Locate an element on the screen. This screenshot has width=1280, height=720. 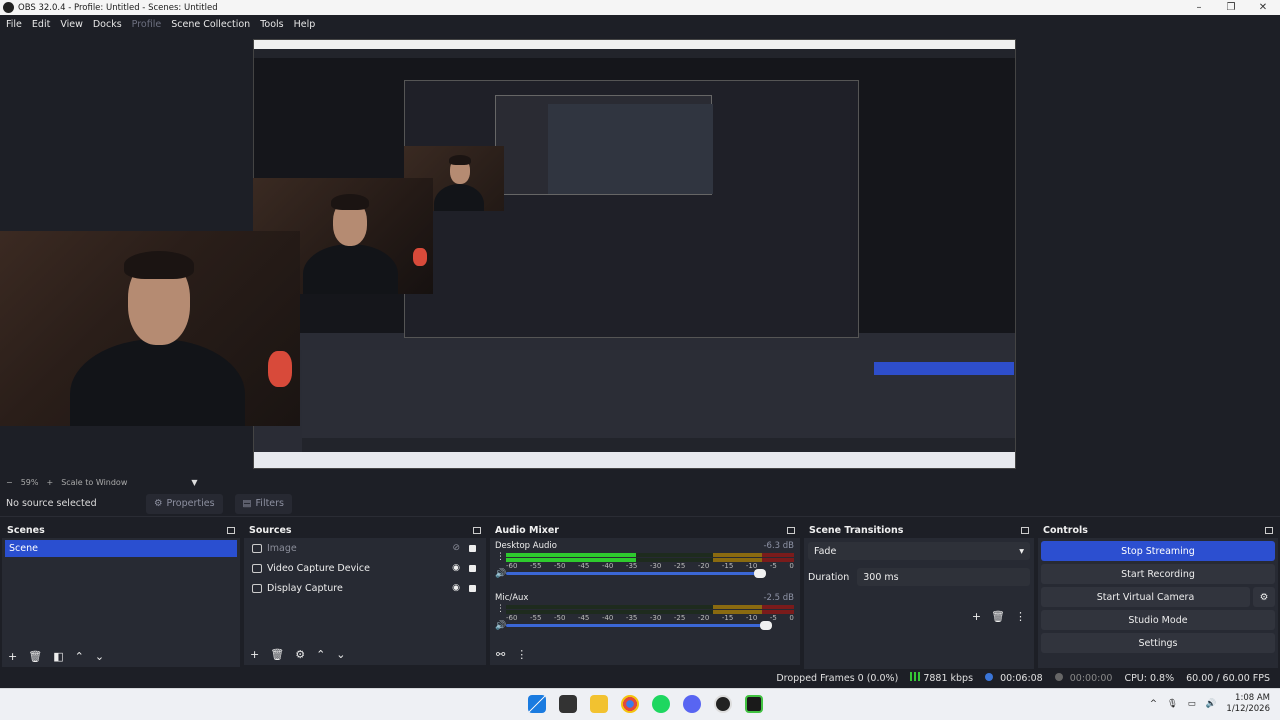
dropped-frames: Dropped Frames 0 (0.0%) is located at coordinates (837, 678).